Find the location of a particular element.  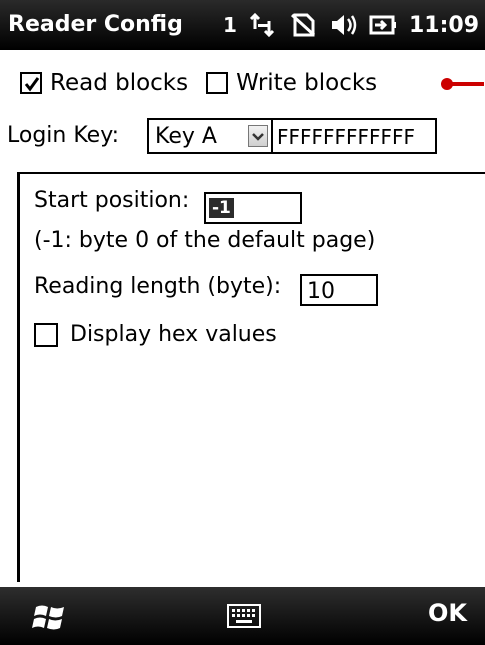

start-position-input: -1 is located at coordinates (253, 208).